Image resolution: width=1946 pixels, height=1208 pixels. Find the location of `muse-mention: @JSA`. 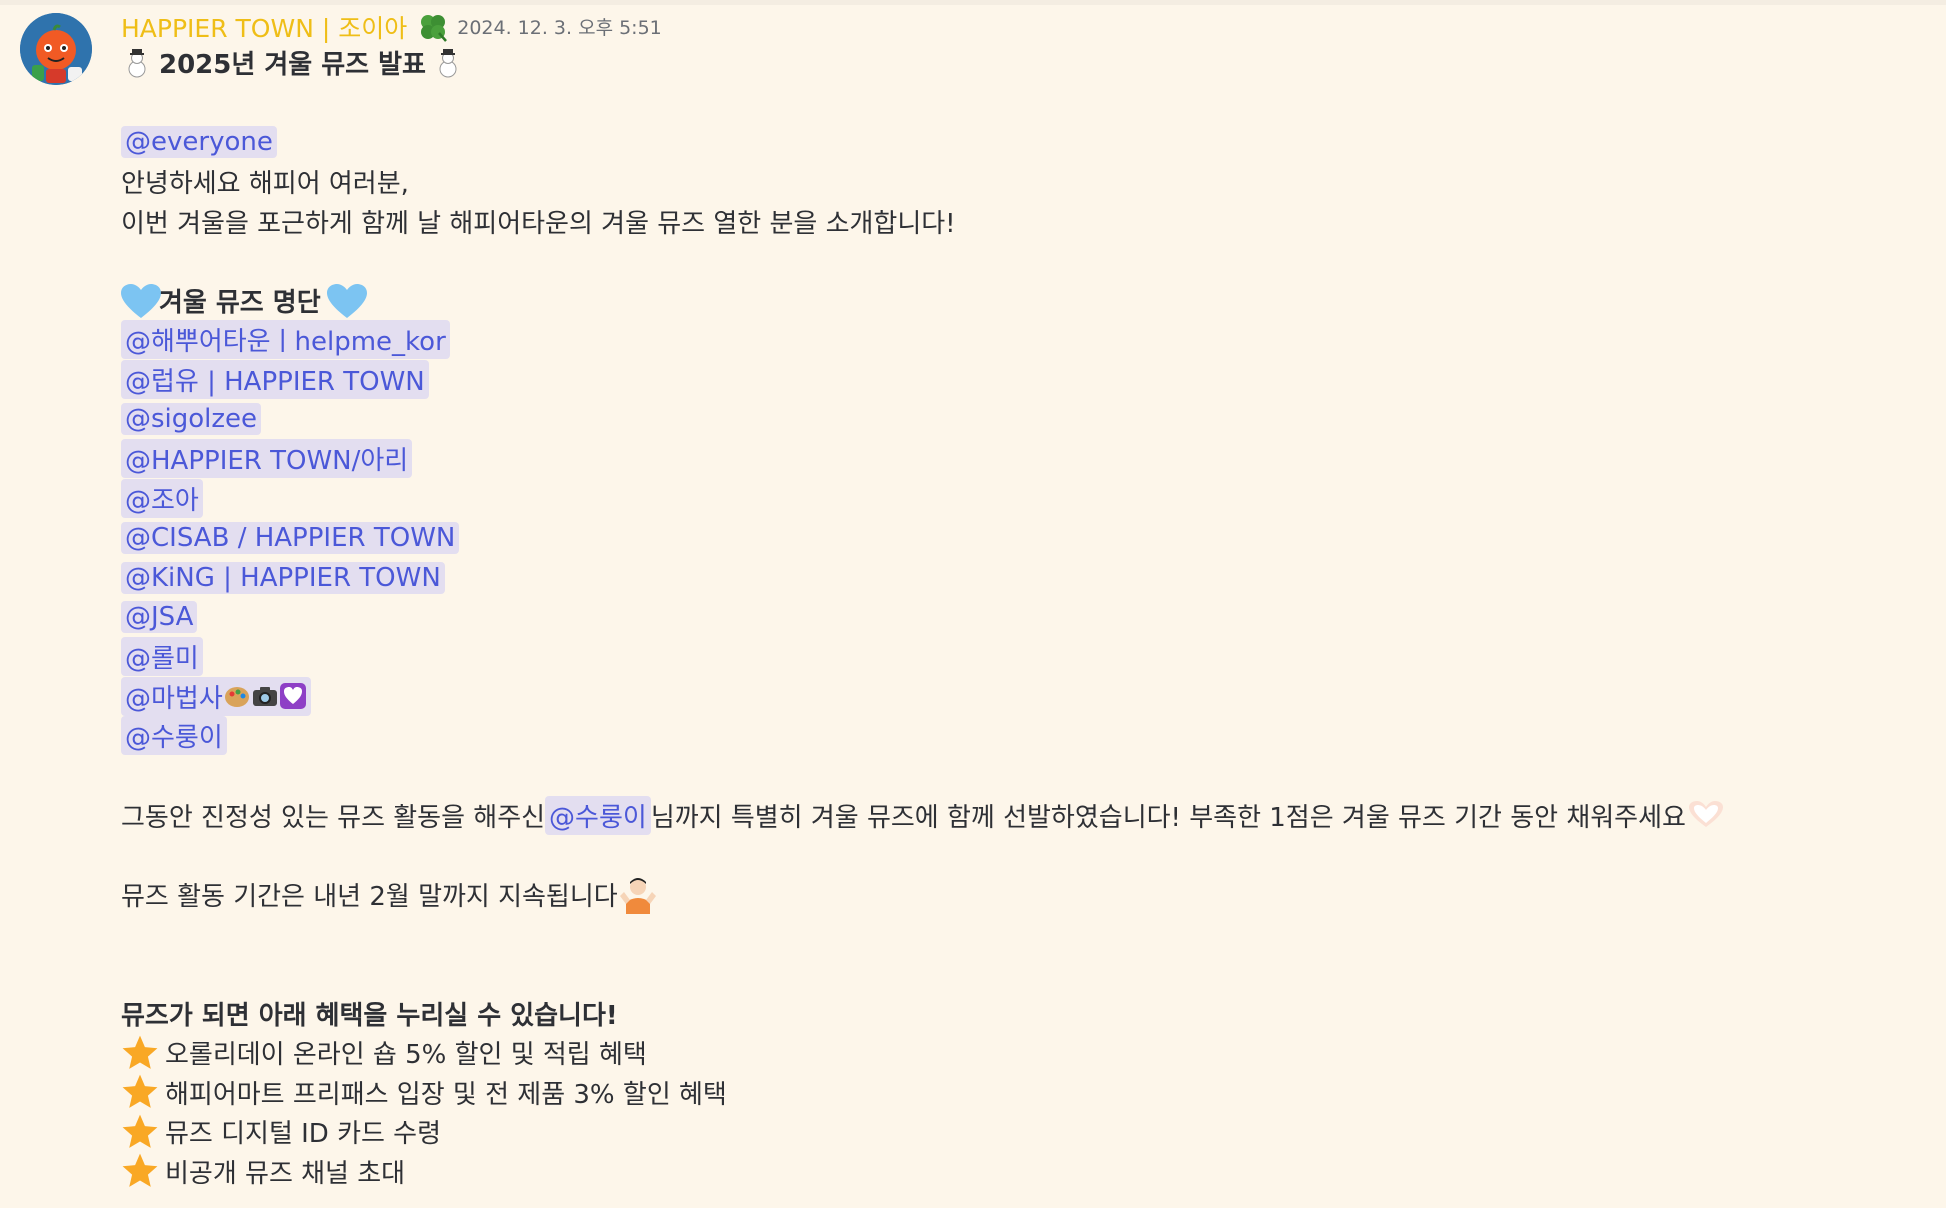

muse-mention: @JSA is located at coordinates (159, 617).